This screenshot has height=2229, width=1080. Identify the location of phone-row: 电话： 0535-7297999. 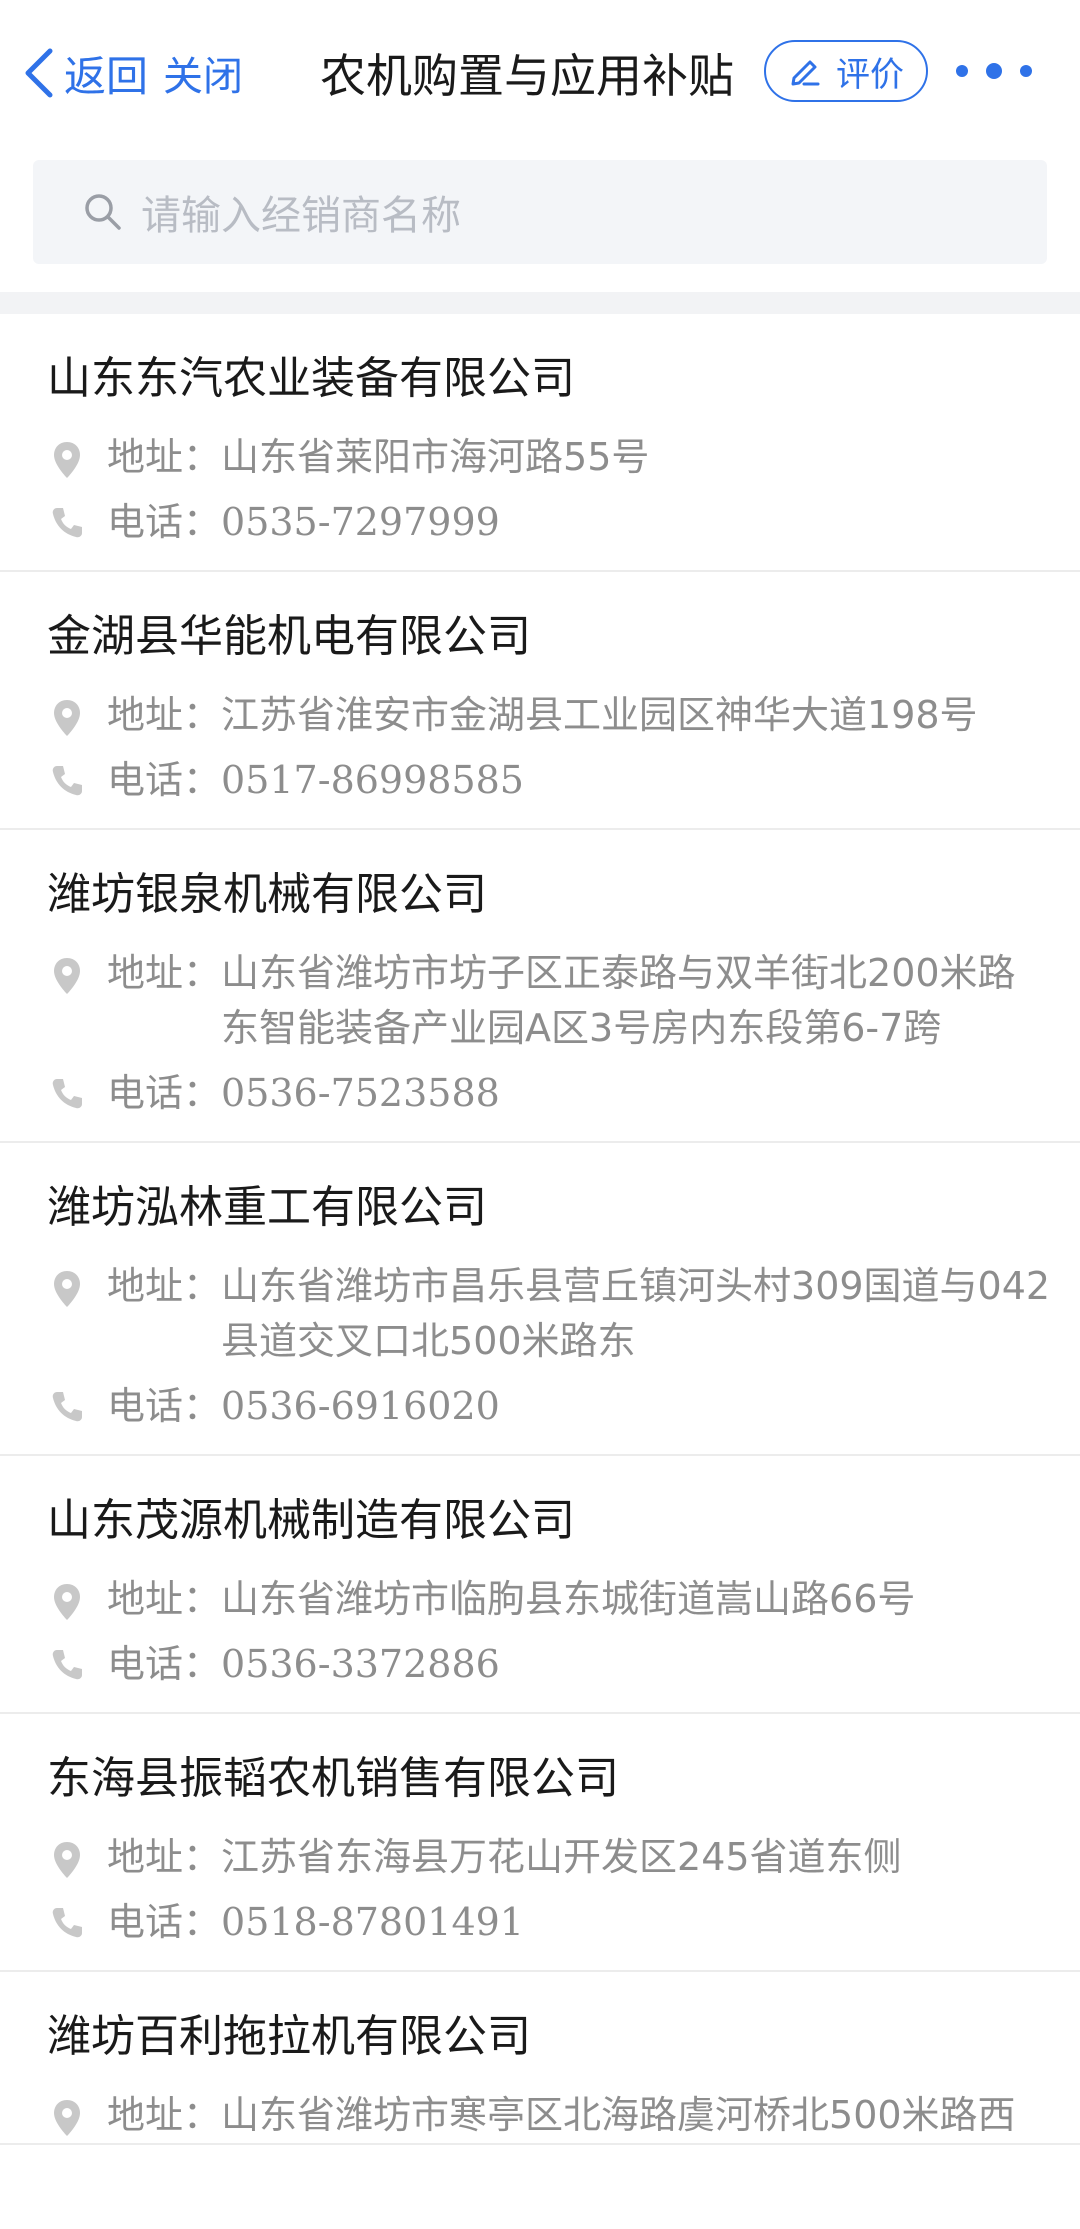
(540, 532).